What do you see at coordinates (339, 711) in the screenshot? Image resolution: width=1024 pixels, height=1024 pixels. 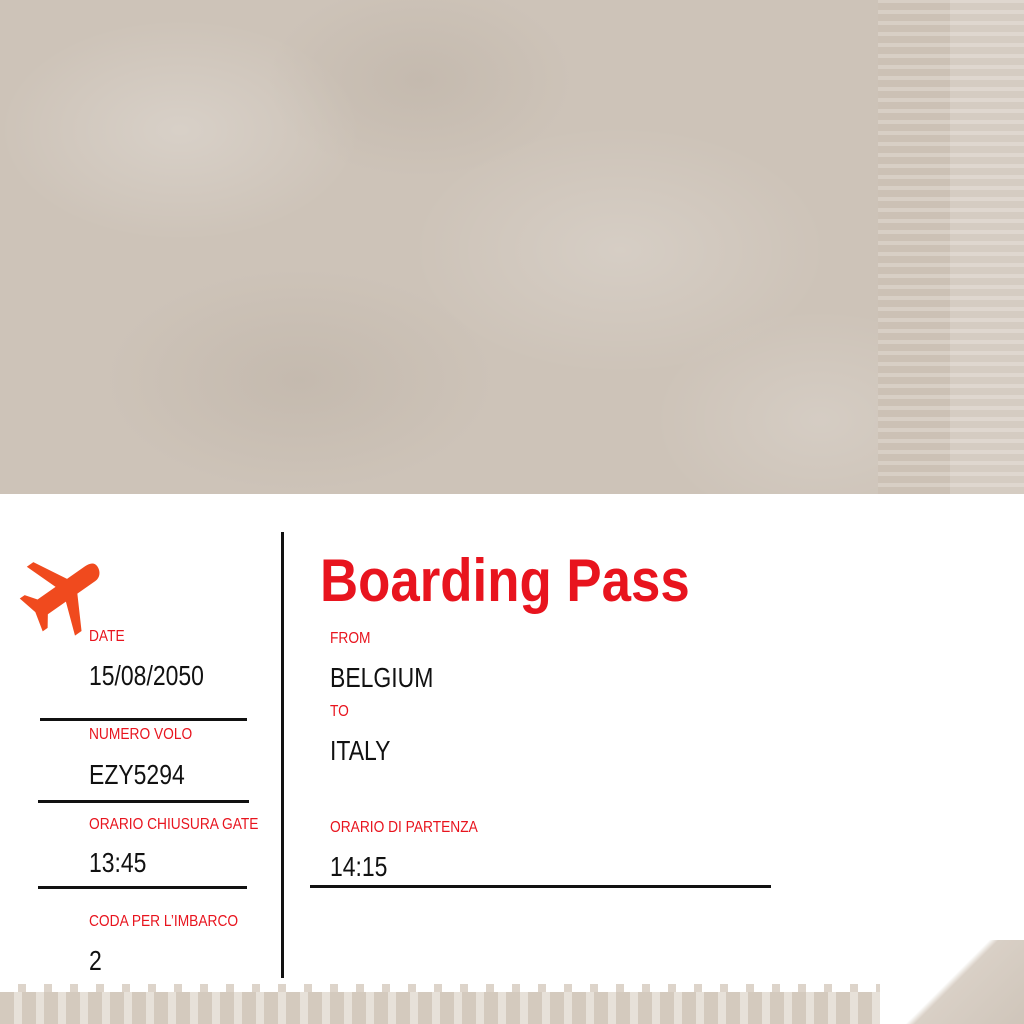 I see `to-label: TO` at bounding box center [339, 711].